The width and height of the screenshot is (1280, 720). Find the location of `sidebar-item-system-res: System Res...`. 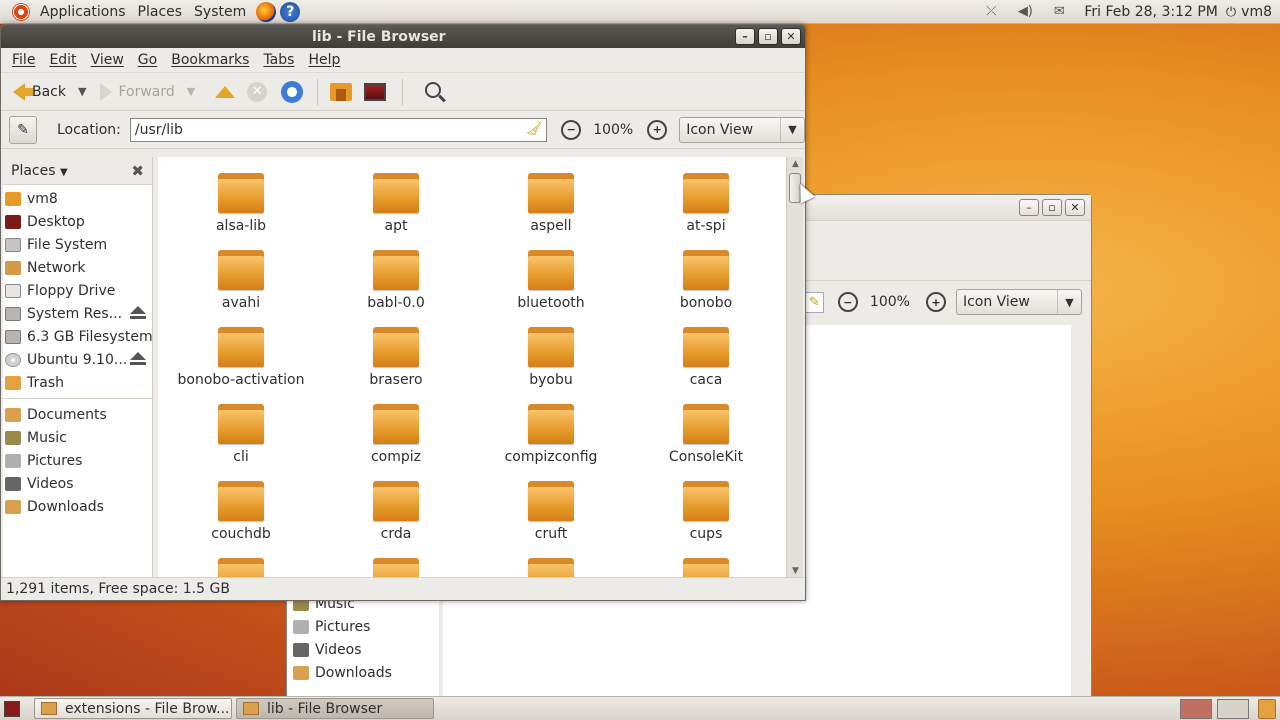

sidebar-item-system-res: System Res... is located at coordinates (77, 313).